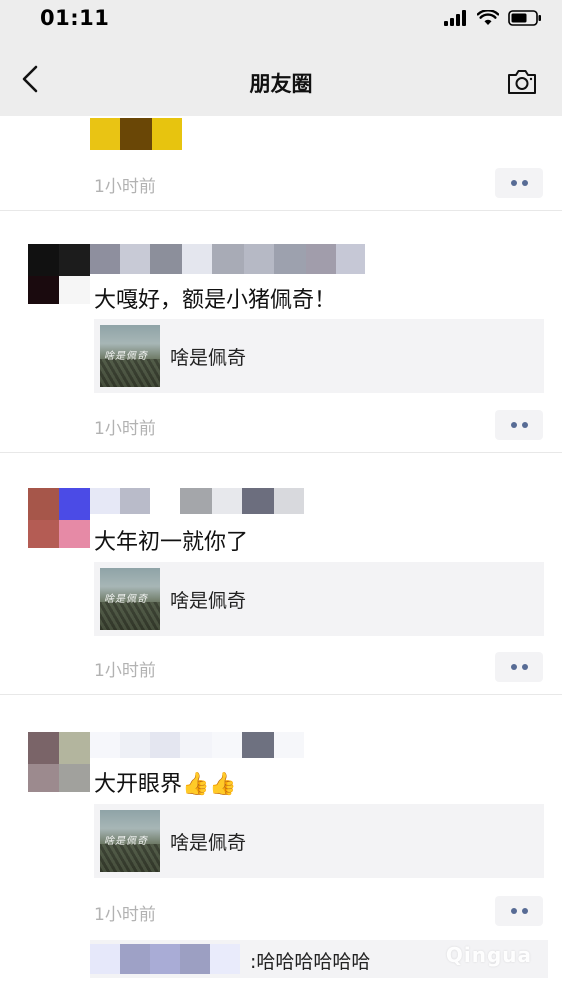  What do you see at coordinates (281, 20) in the screenshot?
I see `status-bar: 01:11` at bounding box center [281, 20].